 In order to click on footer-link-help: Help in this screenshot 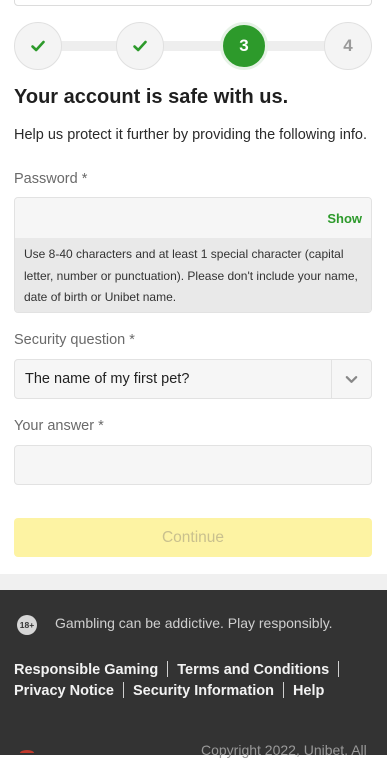, I will do `click(308, 691)`.